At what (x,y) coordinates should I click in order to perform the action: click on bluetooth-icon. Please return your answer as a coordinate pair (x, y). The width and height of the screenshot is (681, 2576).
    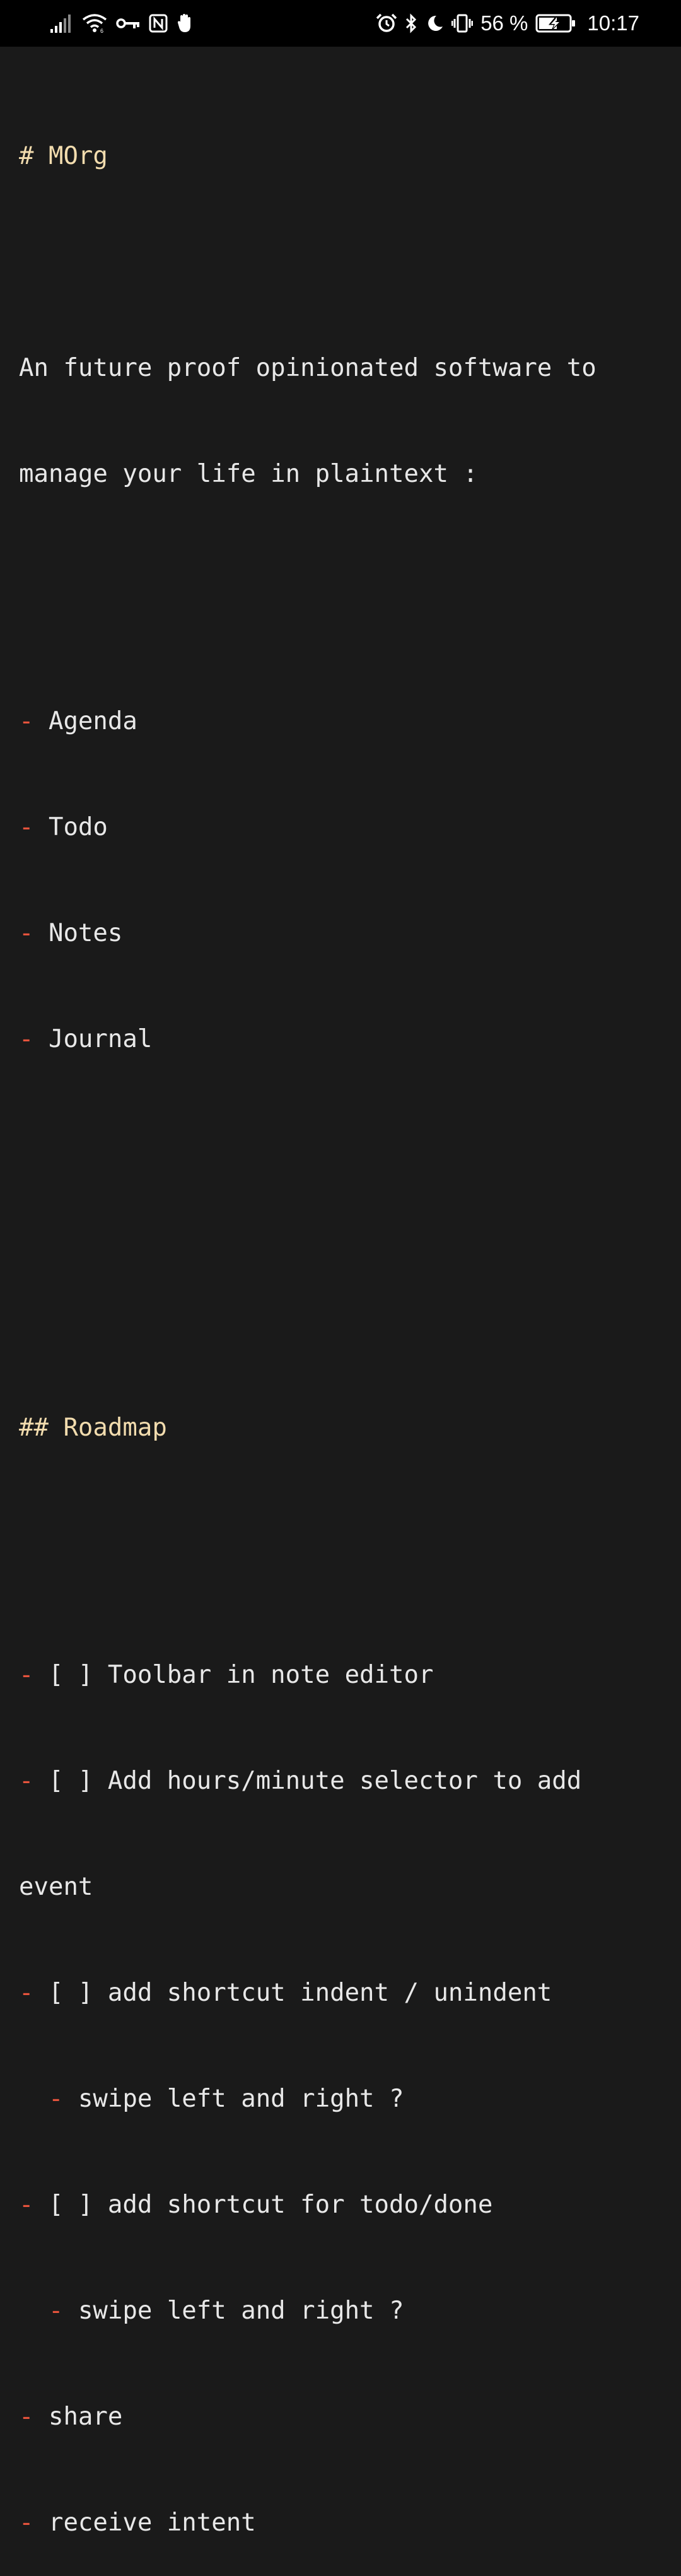
    Looking at the image, I should click on (411, 23).